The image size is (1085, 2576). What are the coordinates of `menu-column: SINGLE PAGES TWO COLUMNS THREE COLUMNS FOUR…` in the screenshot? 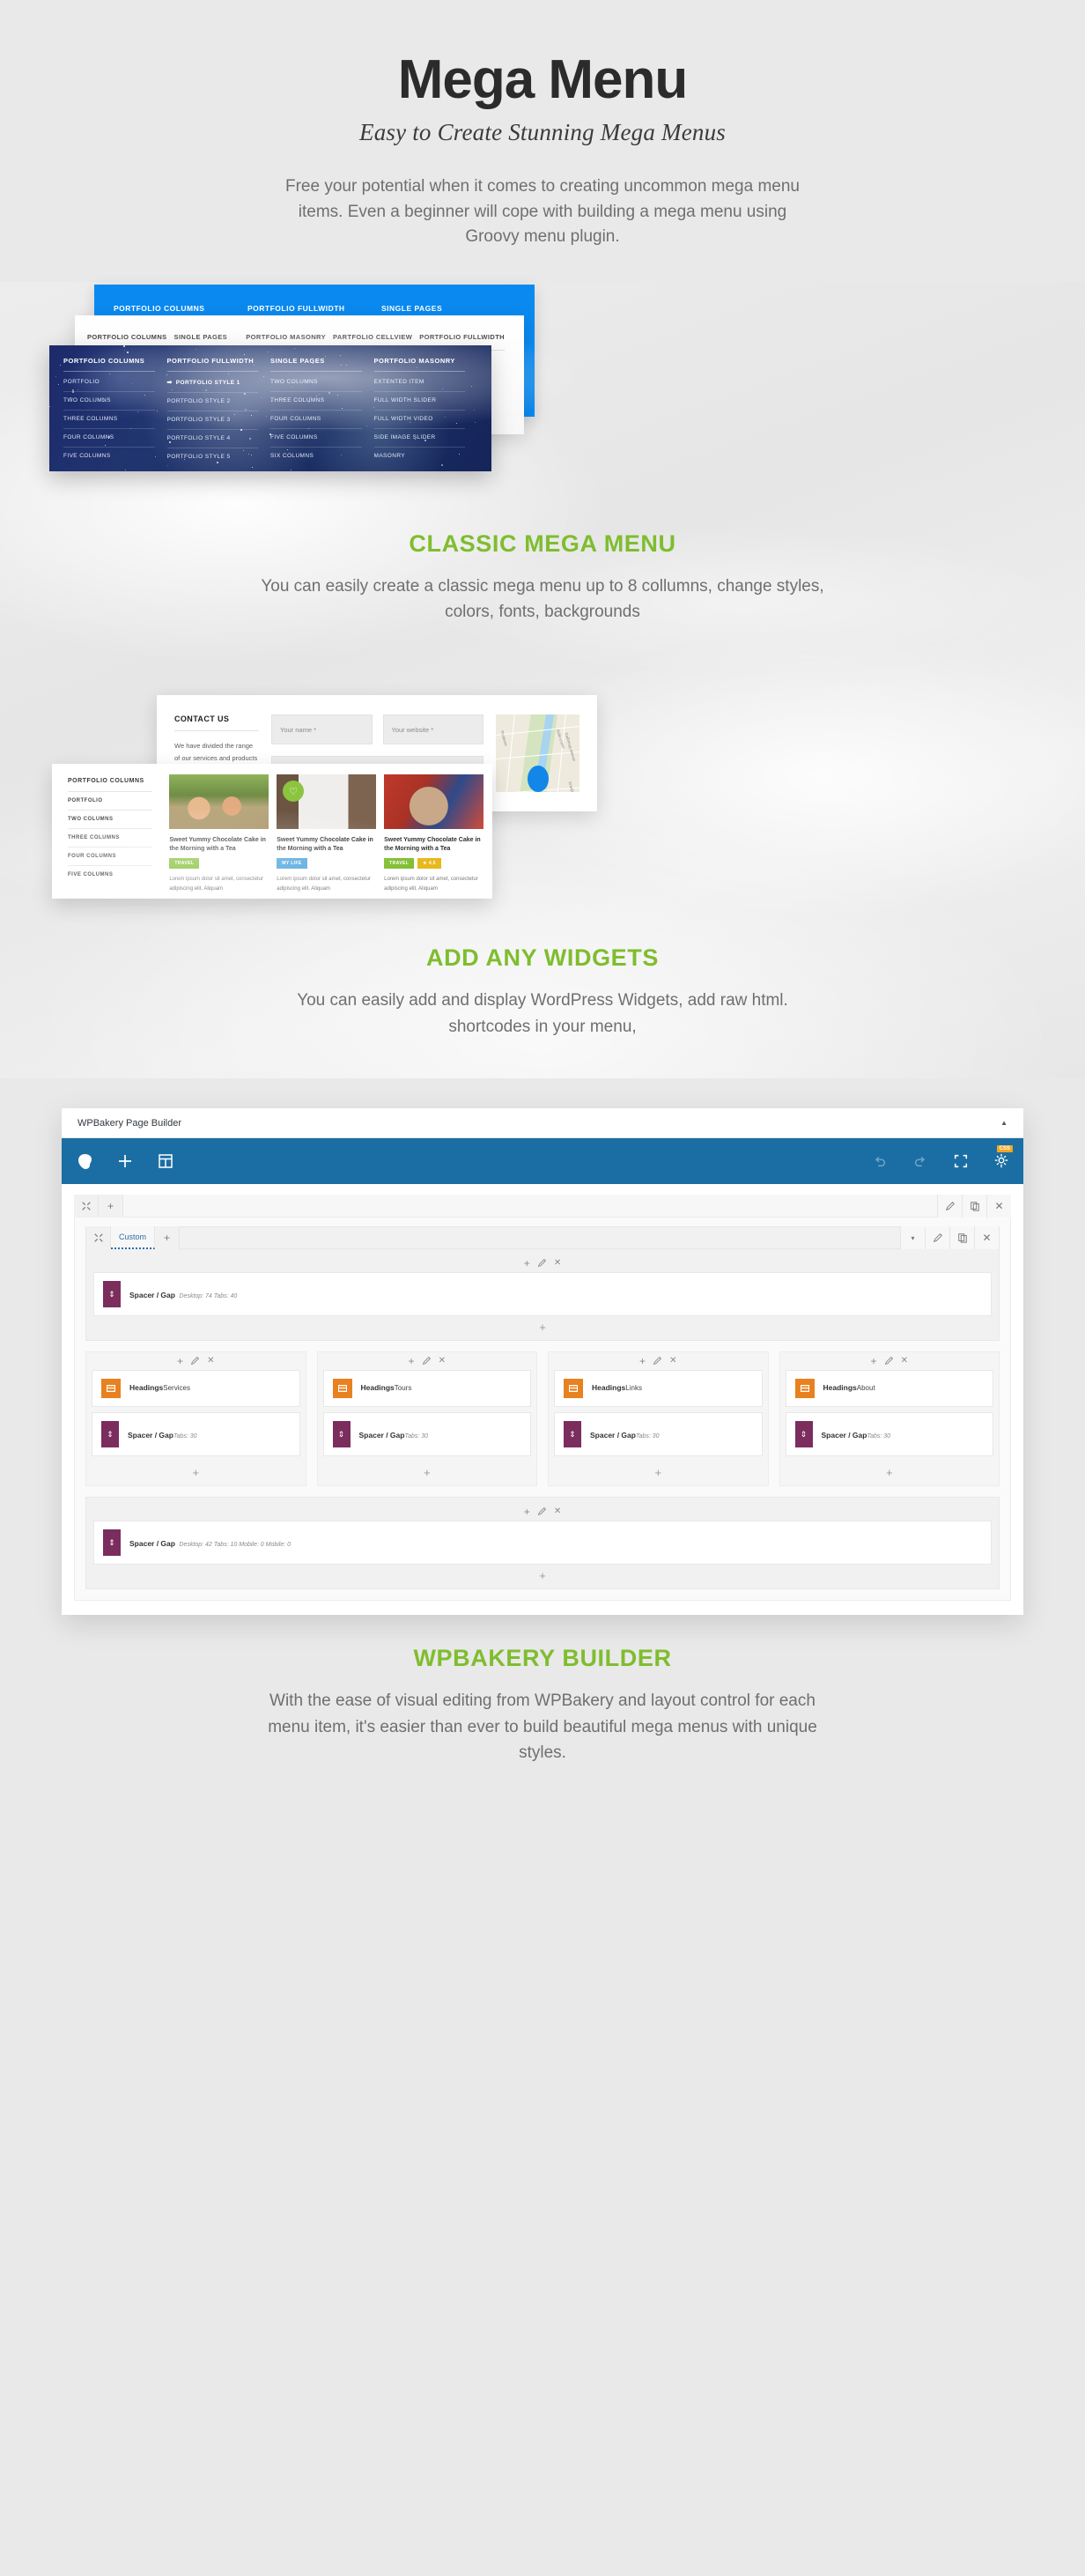 It's located at (322, 411).